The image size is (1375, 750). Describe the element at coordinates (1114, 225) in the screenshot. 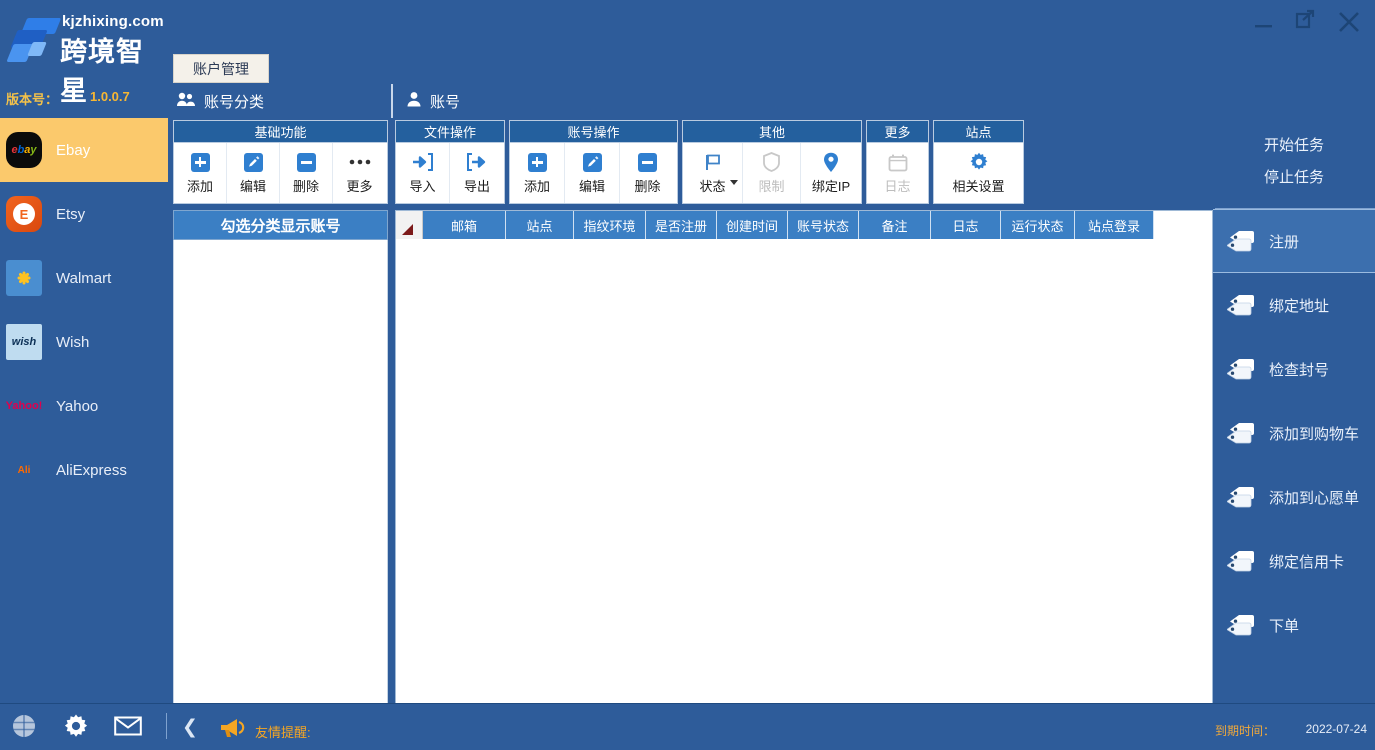

I see `table-col-site-login: 站点登录` at that location.